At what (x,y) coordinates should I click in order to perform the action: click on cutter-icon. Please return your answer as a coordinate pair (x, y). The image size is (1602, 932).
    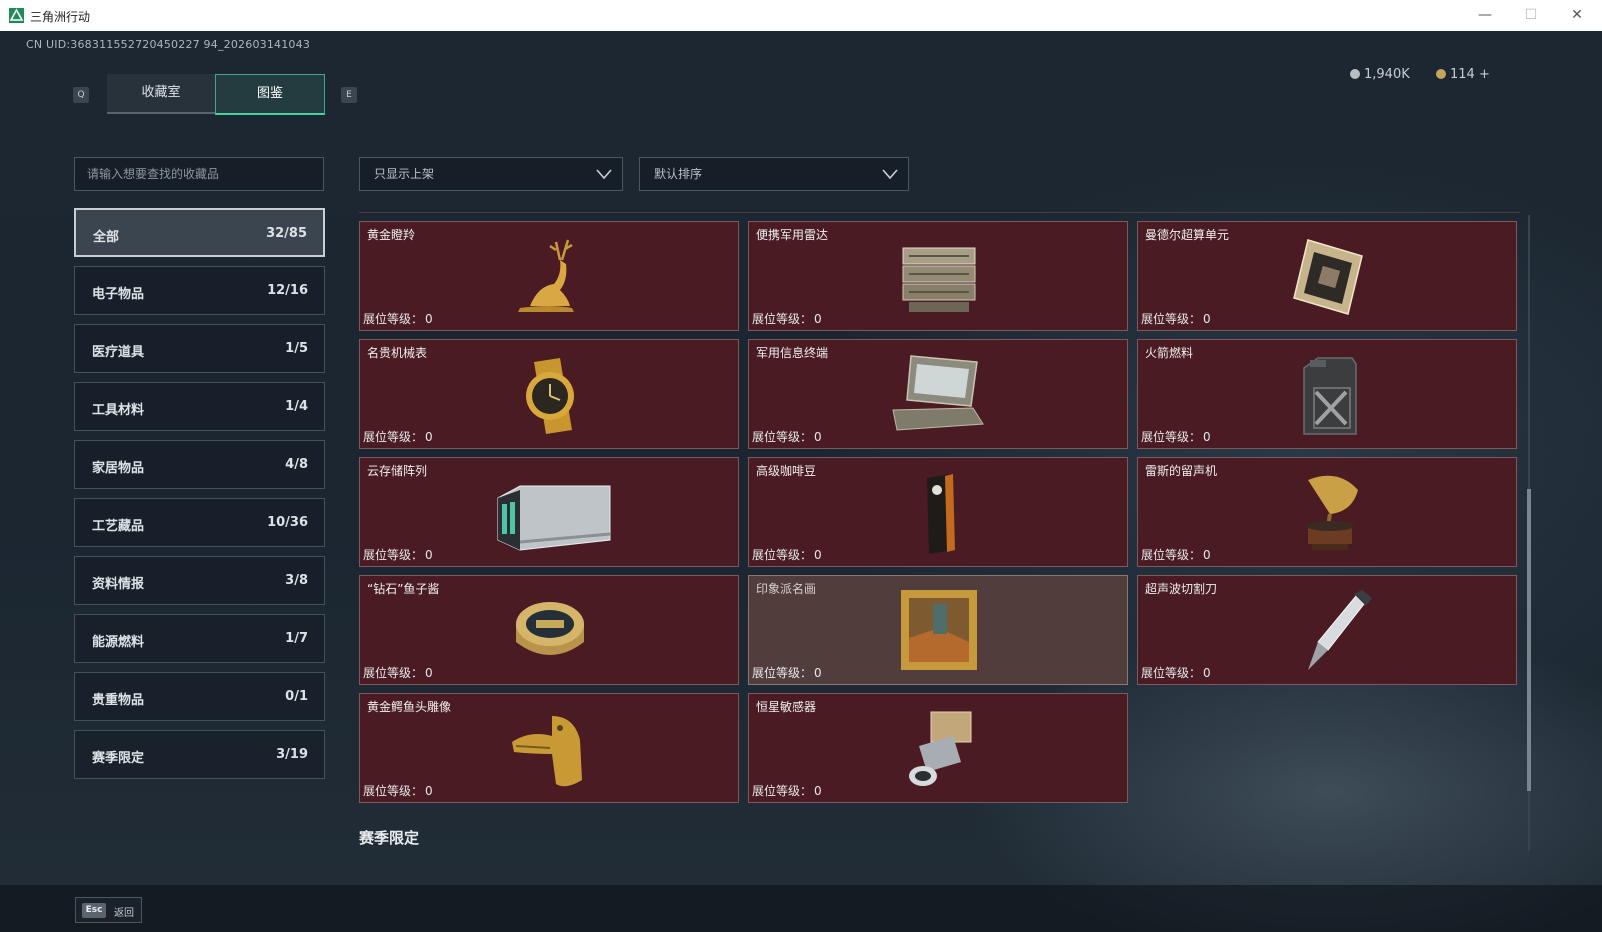
    Looking at the image, I should click on (1340, 630).